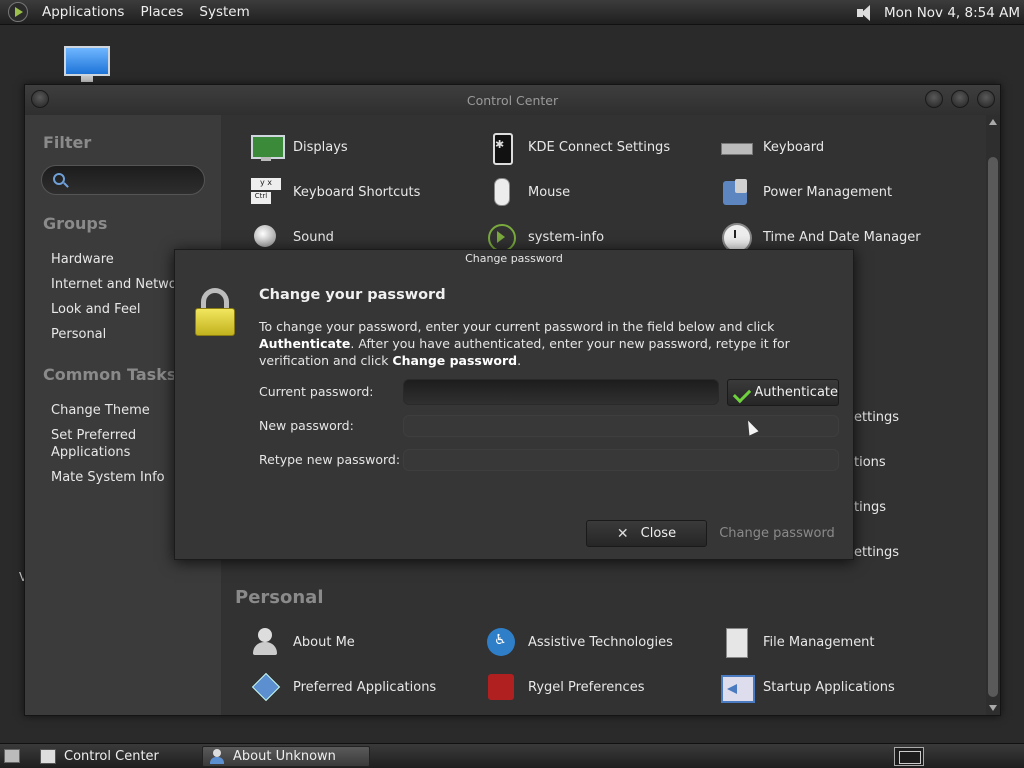 Image resolution: width=1024 pixels, height=768 pixels. What do you see at coordinates (266, 687) in the screenshot?
I see `preferred-apps-icon` at bounding box center [266, 687].